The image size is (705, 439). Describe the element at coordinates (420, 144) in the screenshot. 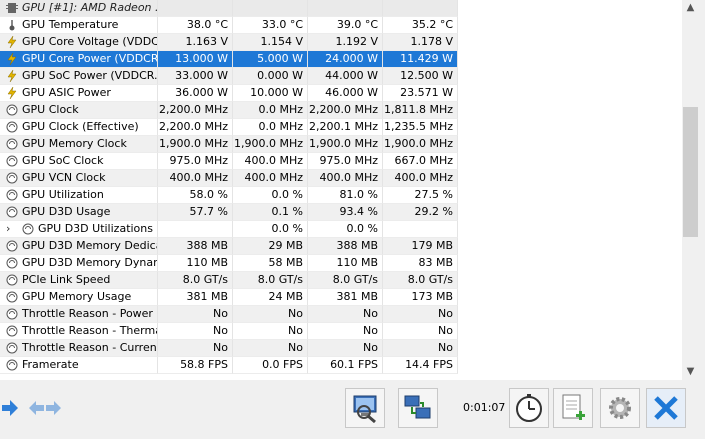

I see `value-average-cell: 1,900.0 MHz` at that location.